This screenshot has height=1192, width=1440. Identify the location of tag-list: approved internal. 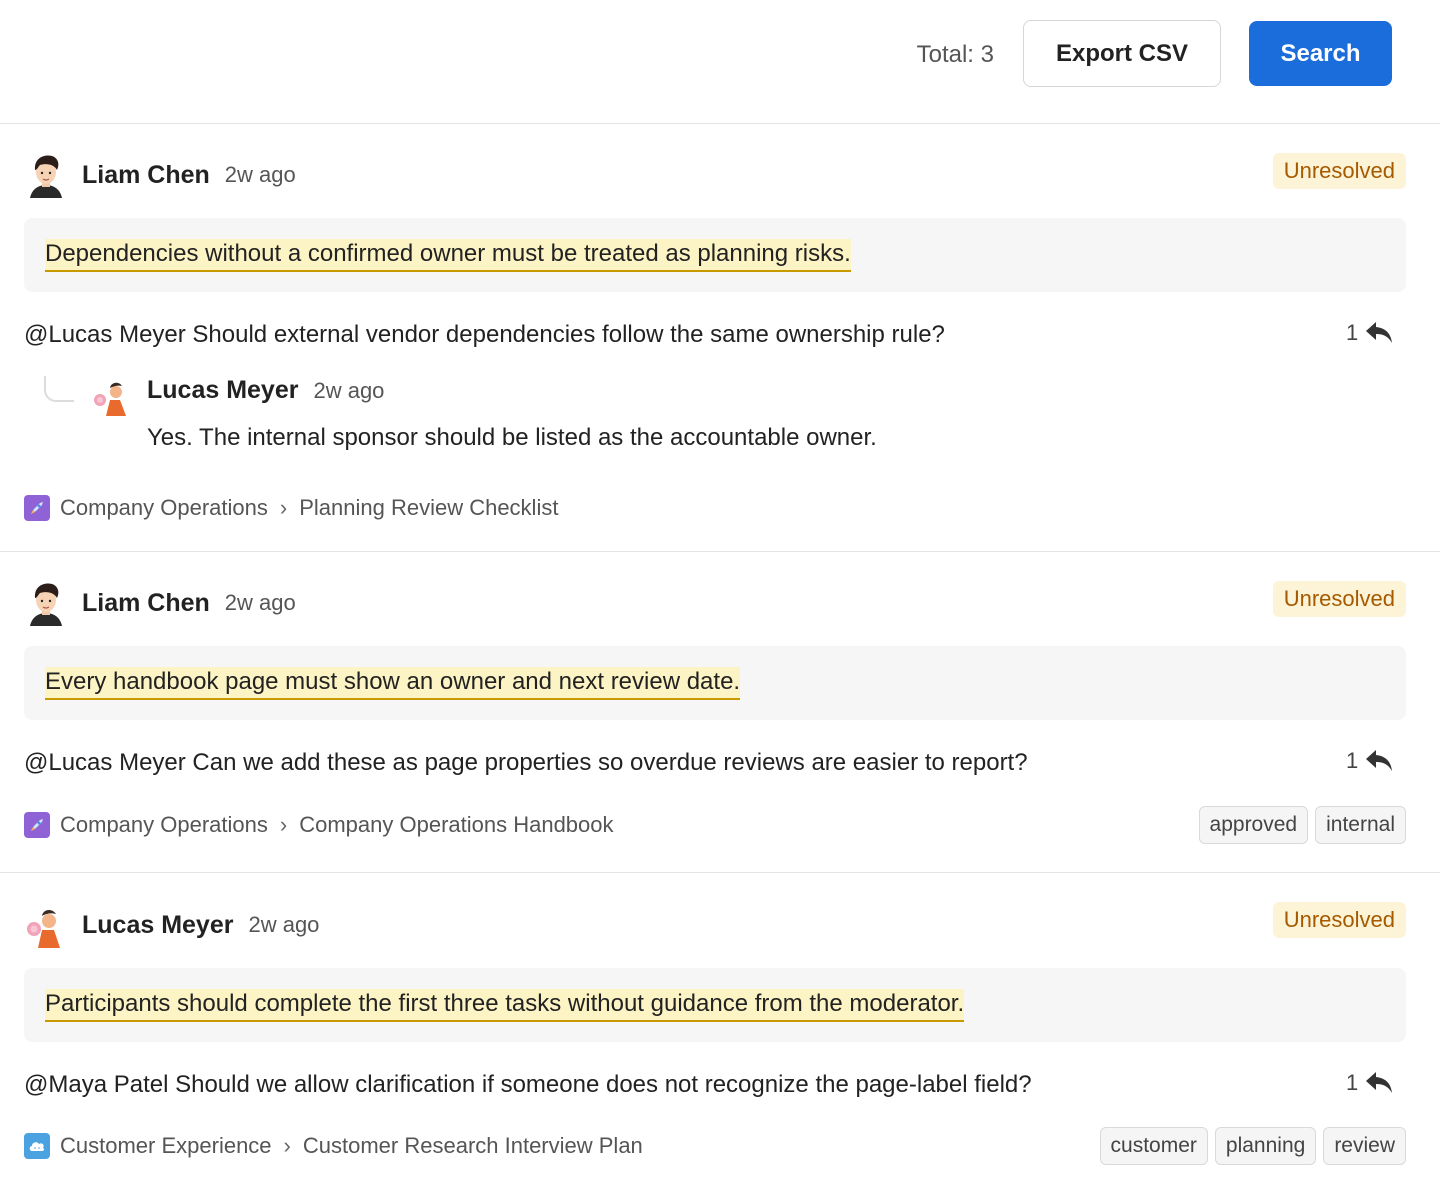
(1302, 825).